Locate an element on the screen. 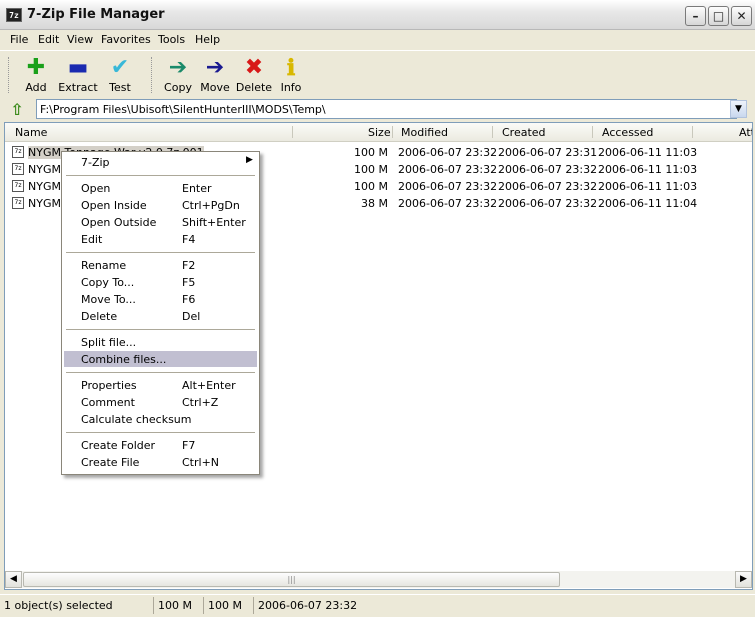  menu-item-shortcut: Shift+Enter is located at coordinates (214, 222).